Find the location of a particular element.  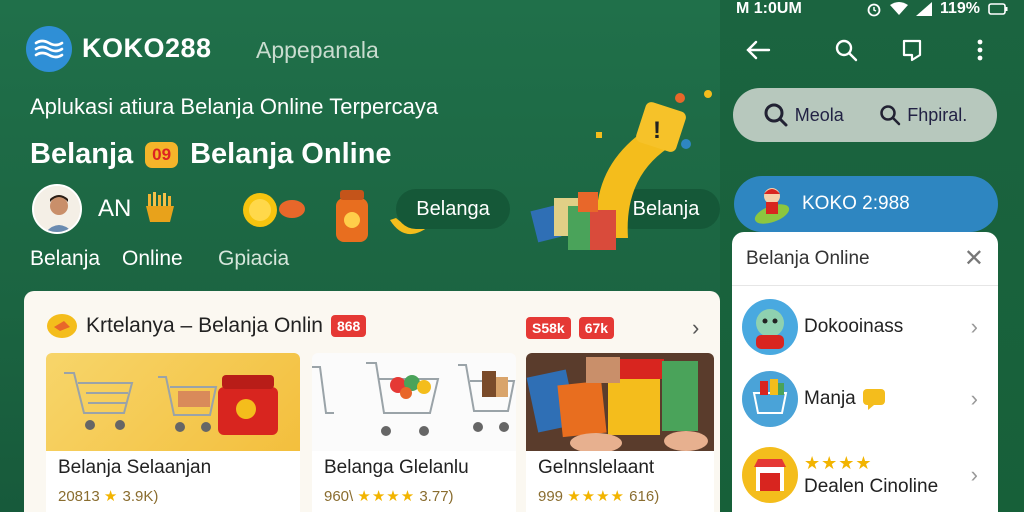

drink-can-icon is located at coordinates (352, 216).